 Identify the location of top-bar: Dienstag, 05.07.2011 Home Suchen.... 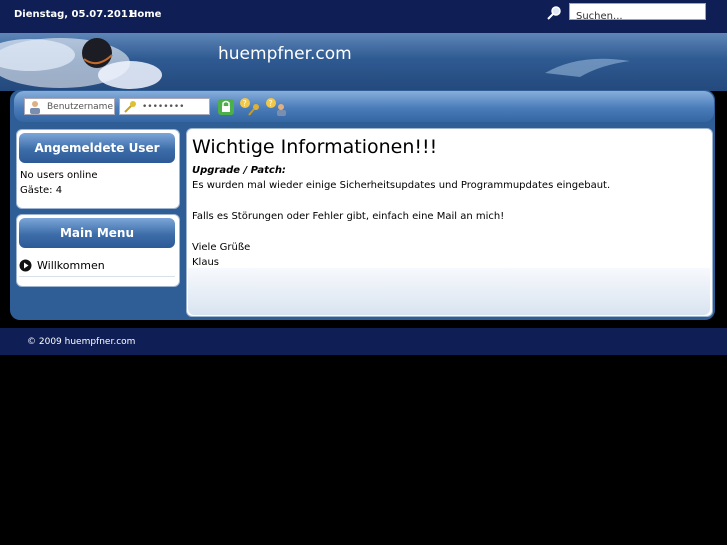
(363, 16).